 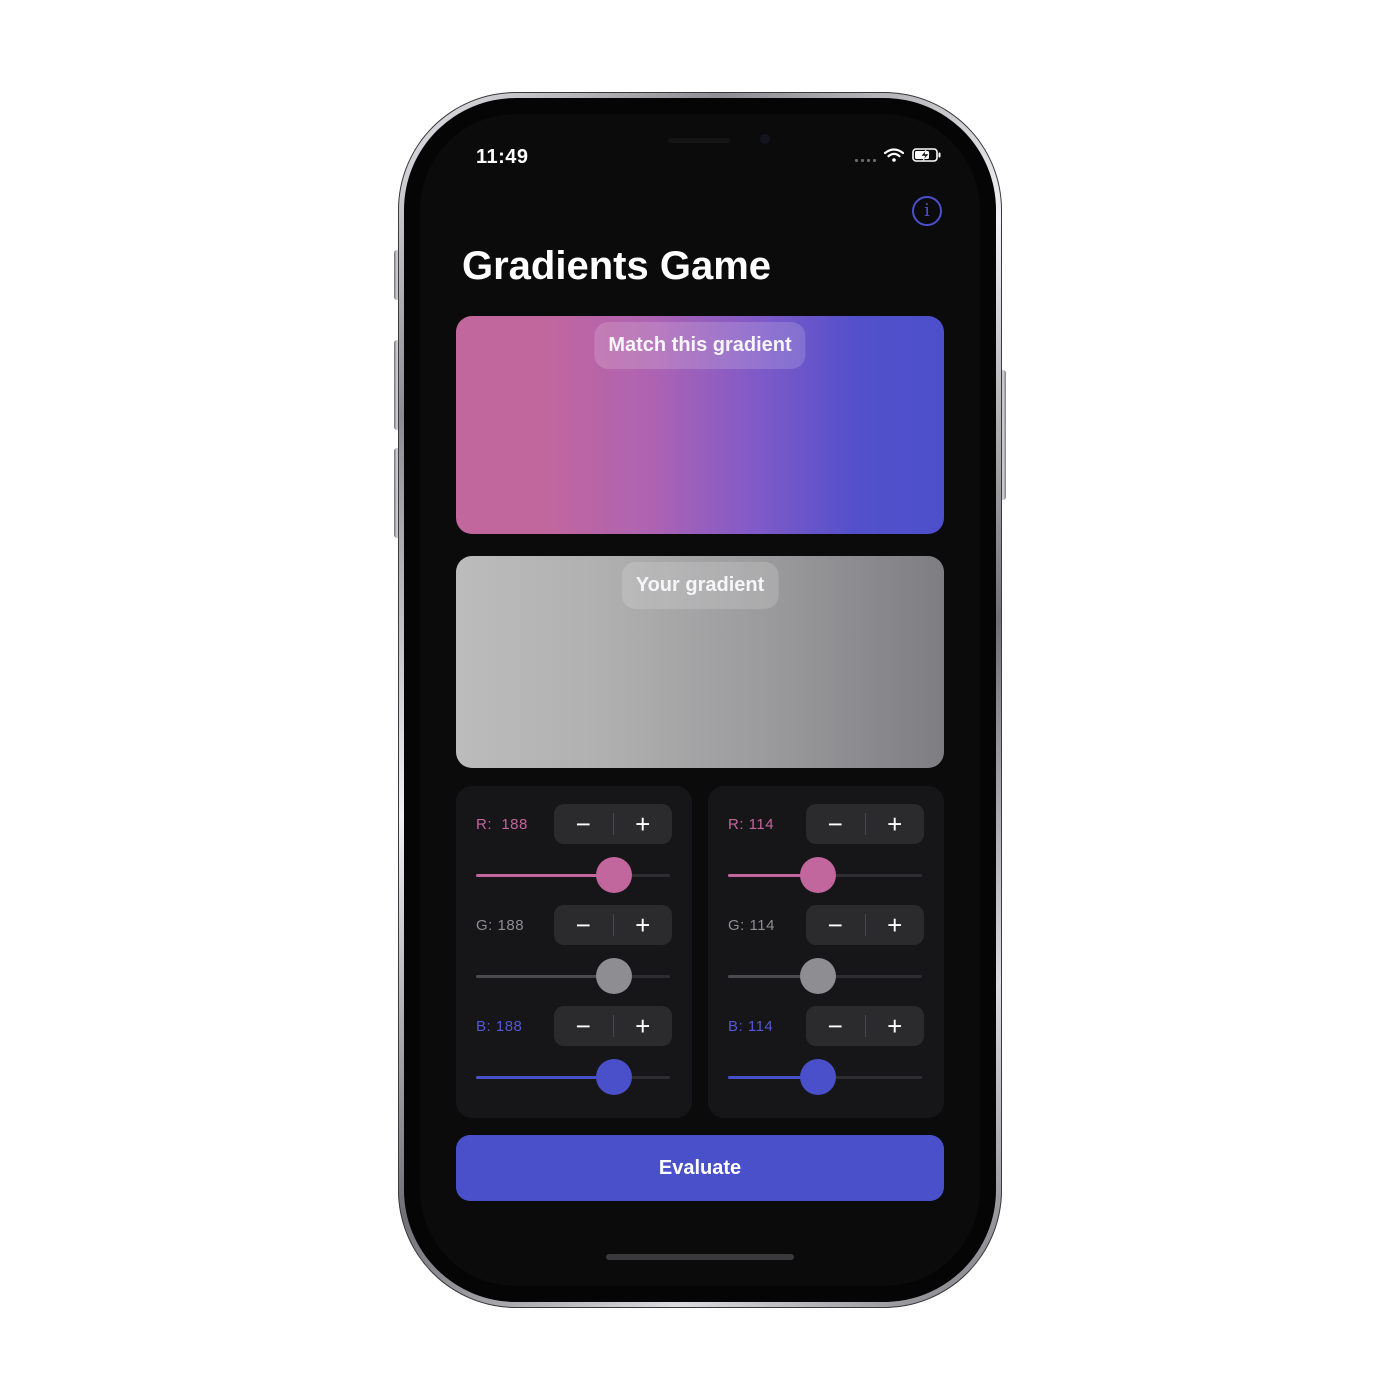 What do you see at coordinates (700, 425) in the screenshot?
I see `target-gradient-card: Match this gradient` at bounding box center [700, 425].